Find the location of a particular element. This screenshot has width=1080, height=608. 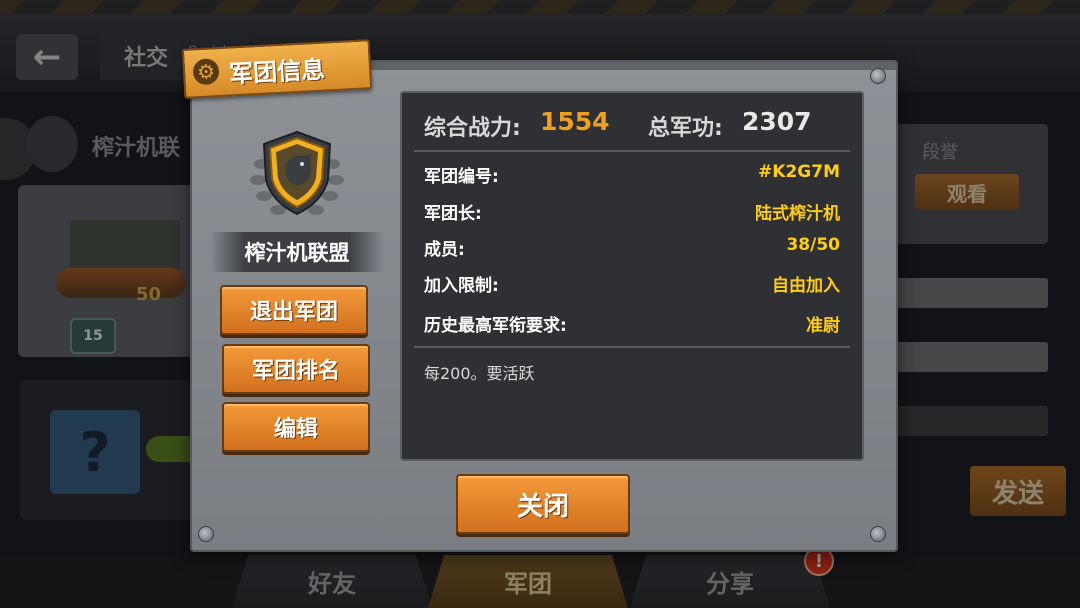

merit-label: 总军功: is located at coordinates (685, 128).